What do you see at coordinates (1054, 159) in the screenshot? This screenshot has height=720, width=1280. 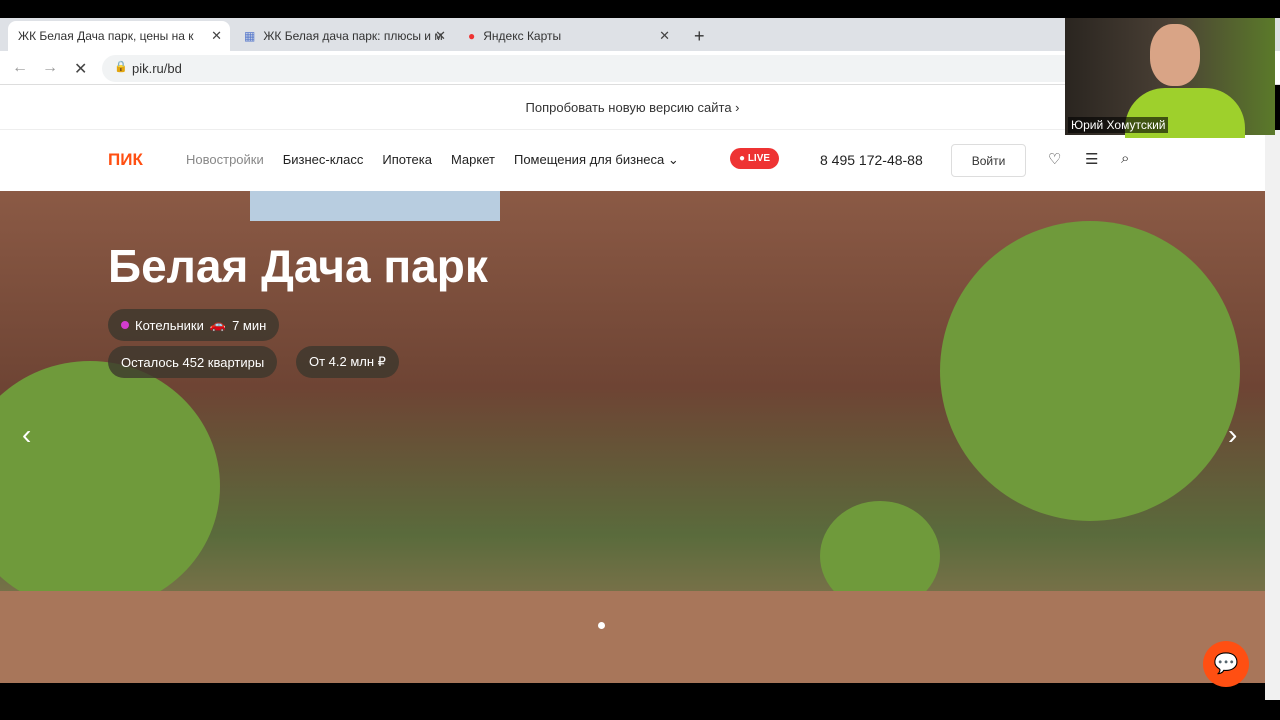 I see `favorites-heart-icon: ♡` at bounding box center [1054, 159].